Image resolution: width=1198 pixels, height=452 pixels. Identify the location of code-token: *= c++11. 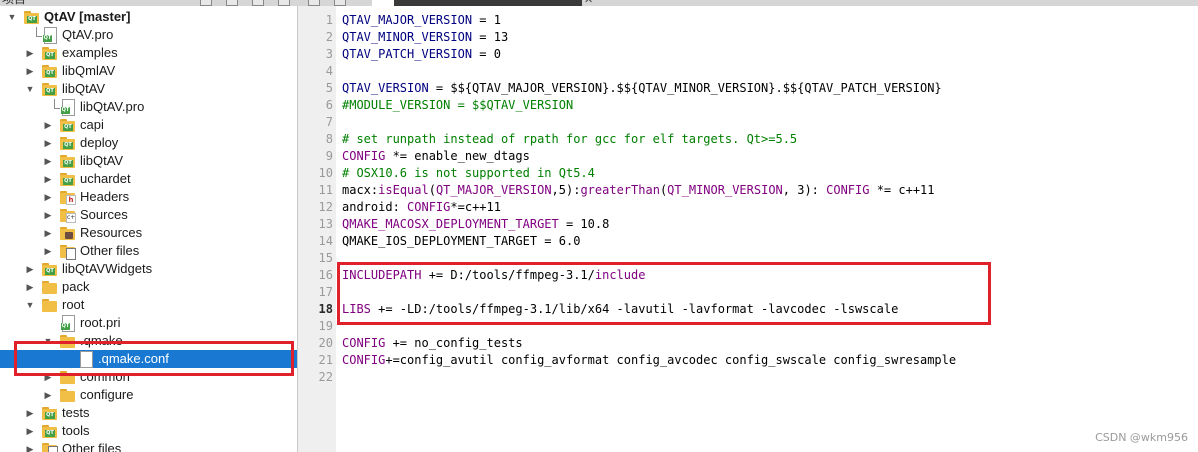
(902, 190).